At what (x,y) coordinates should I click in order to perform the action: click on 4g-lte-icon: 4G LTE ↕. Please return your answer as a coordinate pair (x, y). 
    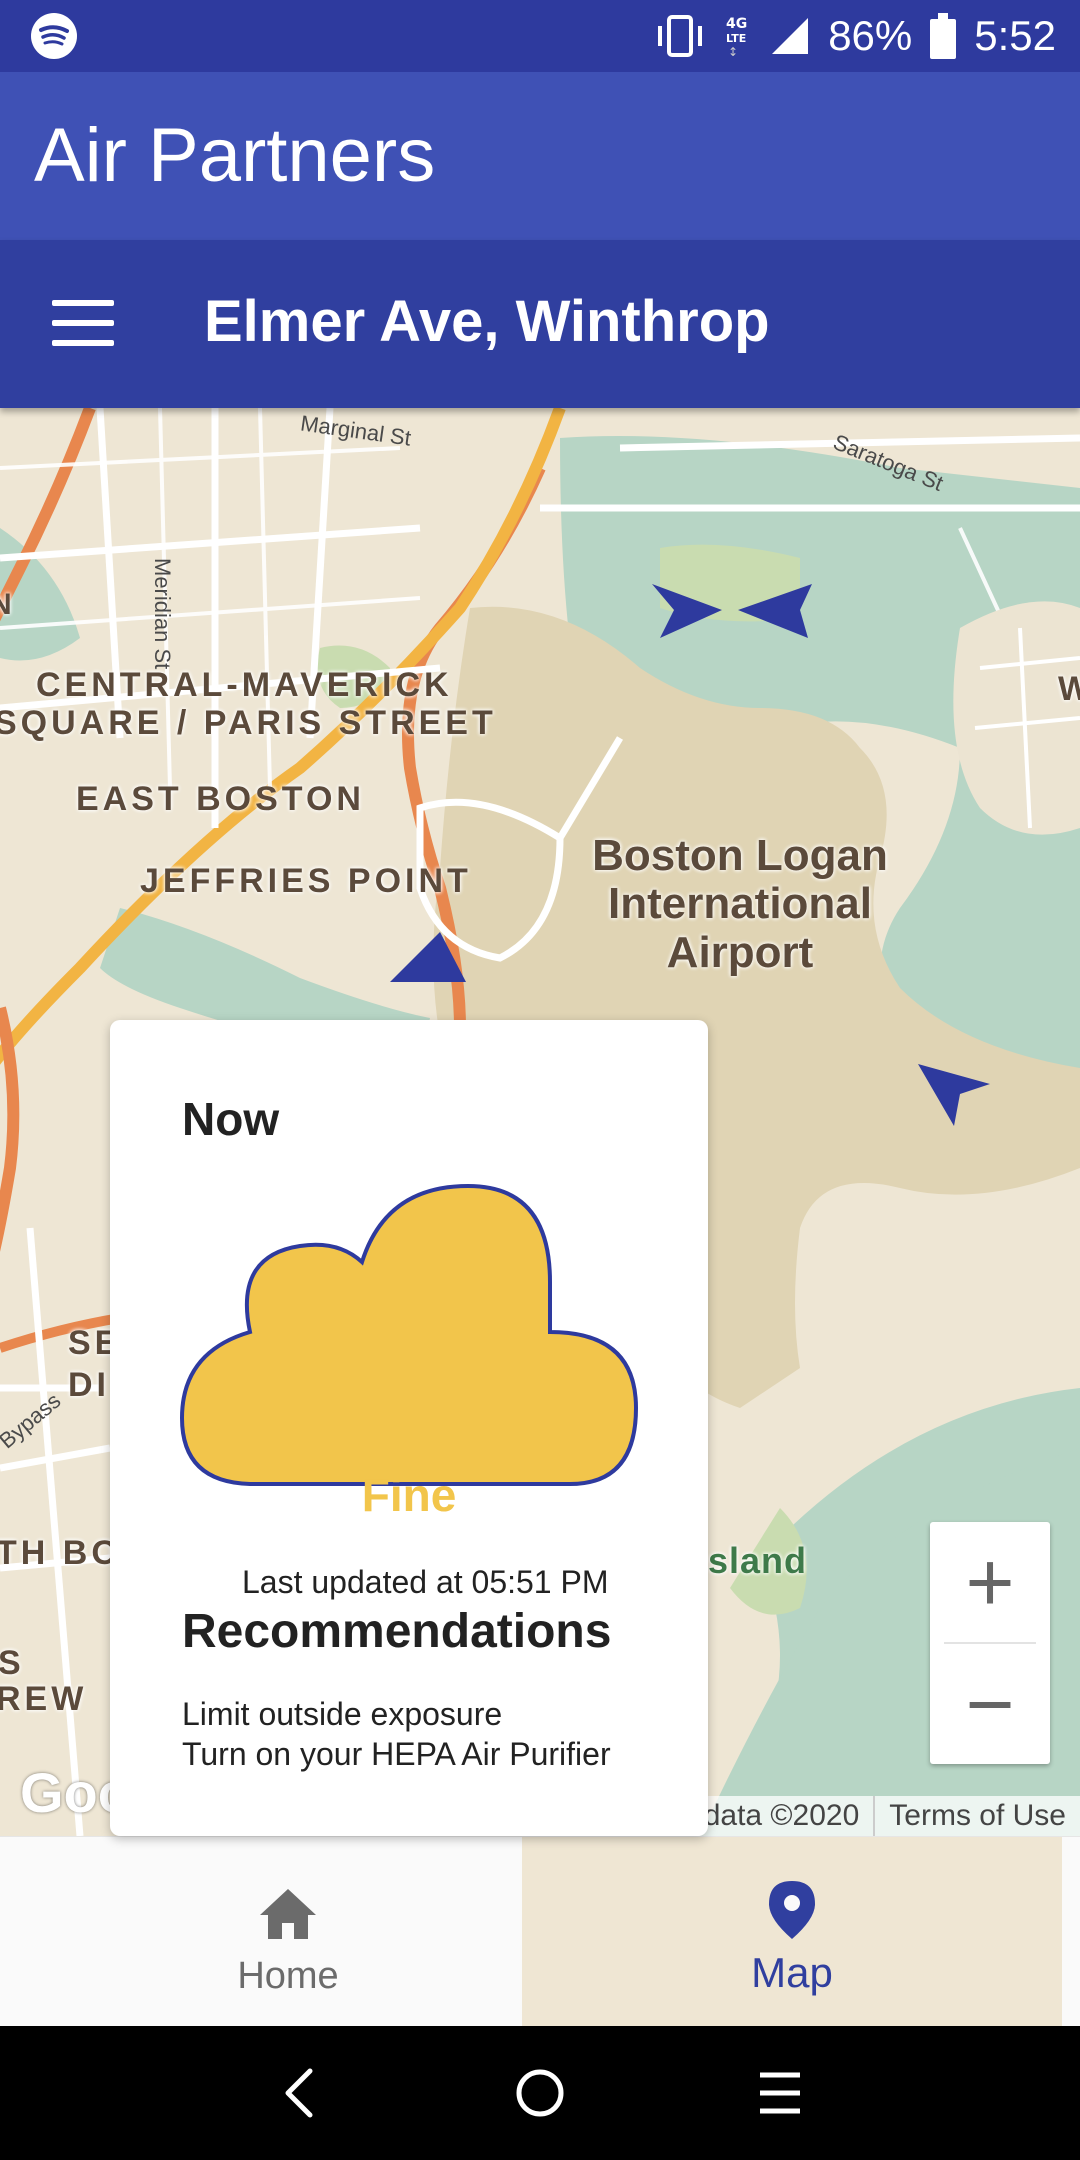
    Looking at the image, I should click on (738, 36).